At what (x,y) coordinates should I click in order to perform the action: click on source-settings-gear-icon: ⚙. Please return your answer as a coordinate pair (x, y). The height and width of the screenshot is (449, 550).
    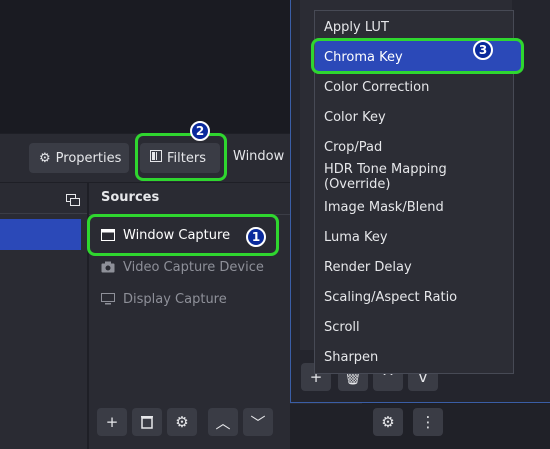
    Looking at the image, I should click on (182, 422).